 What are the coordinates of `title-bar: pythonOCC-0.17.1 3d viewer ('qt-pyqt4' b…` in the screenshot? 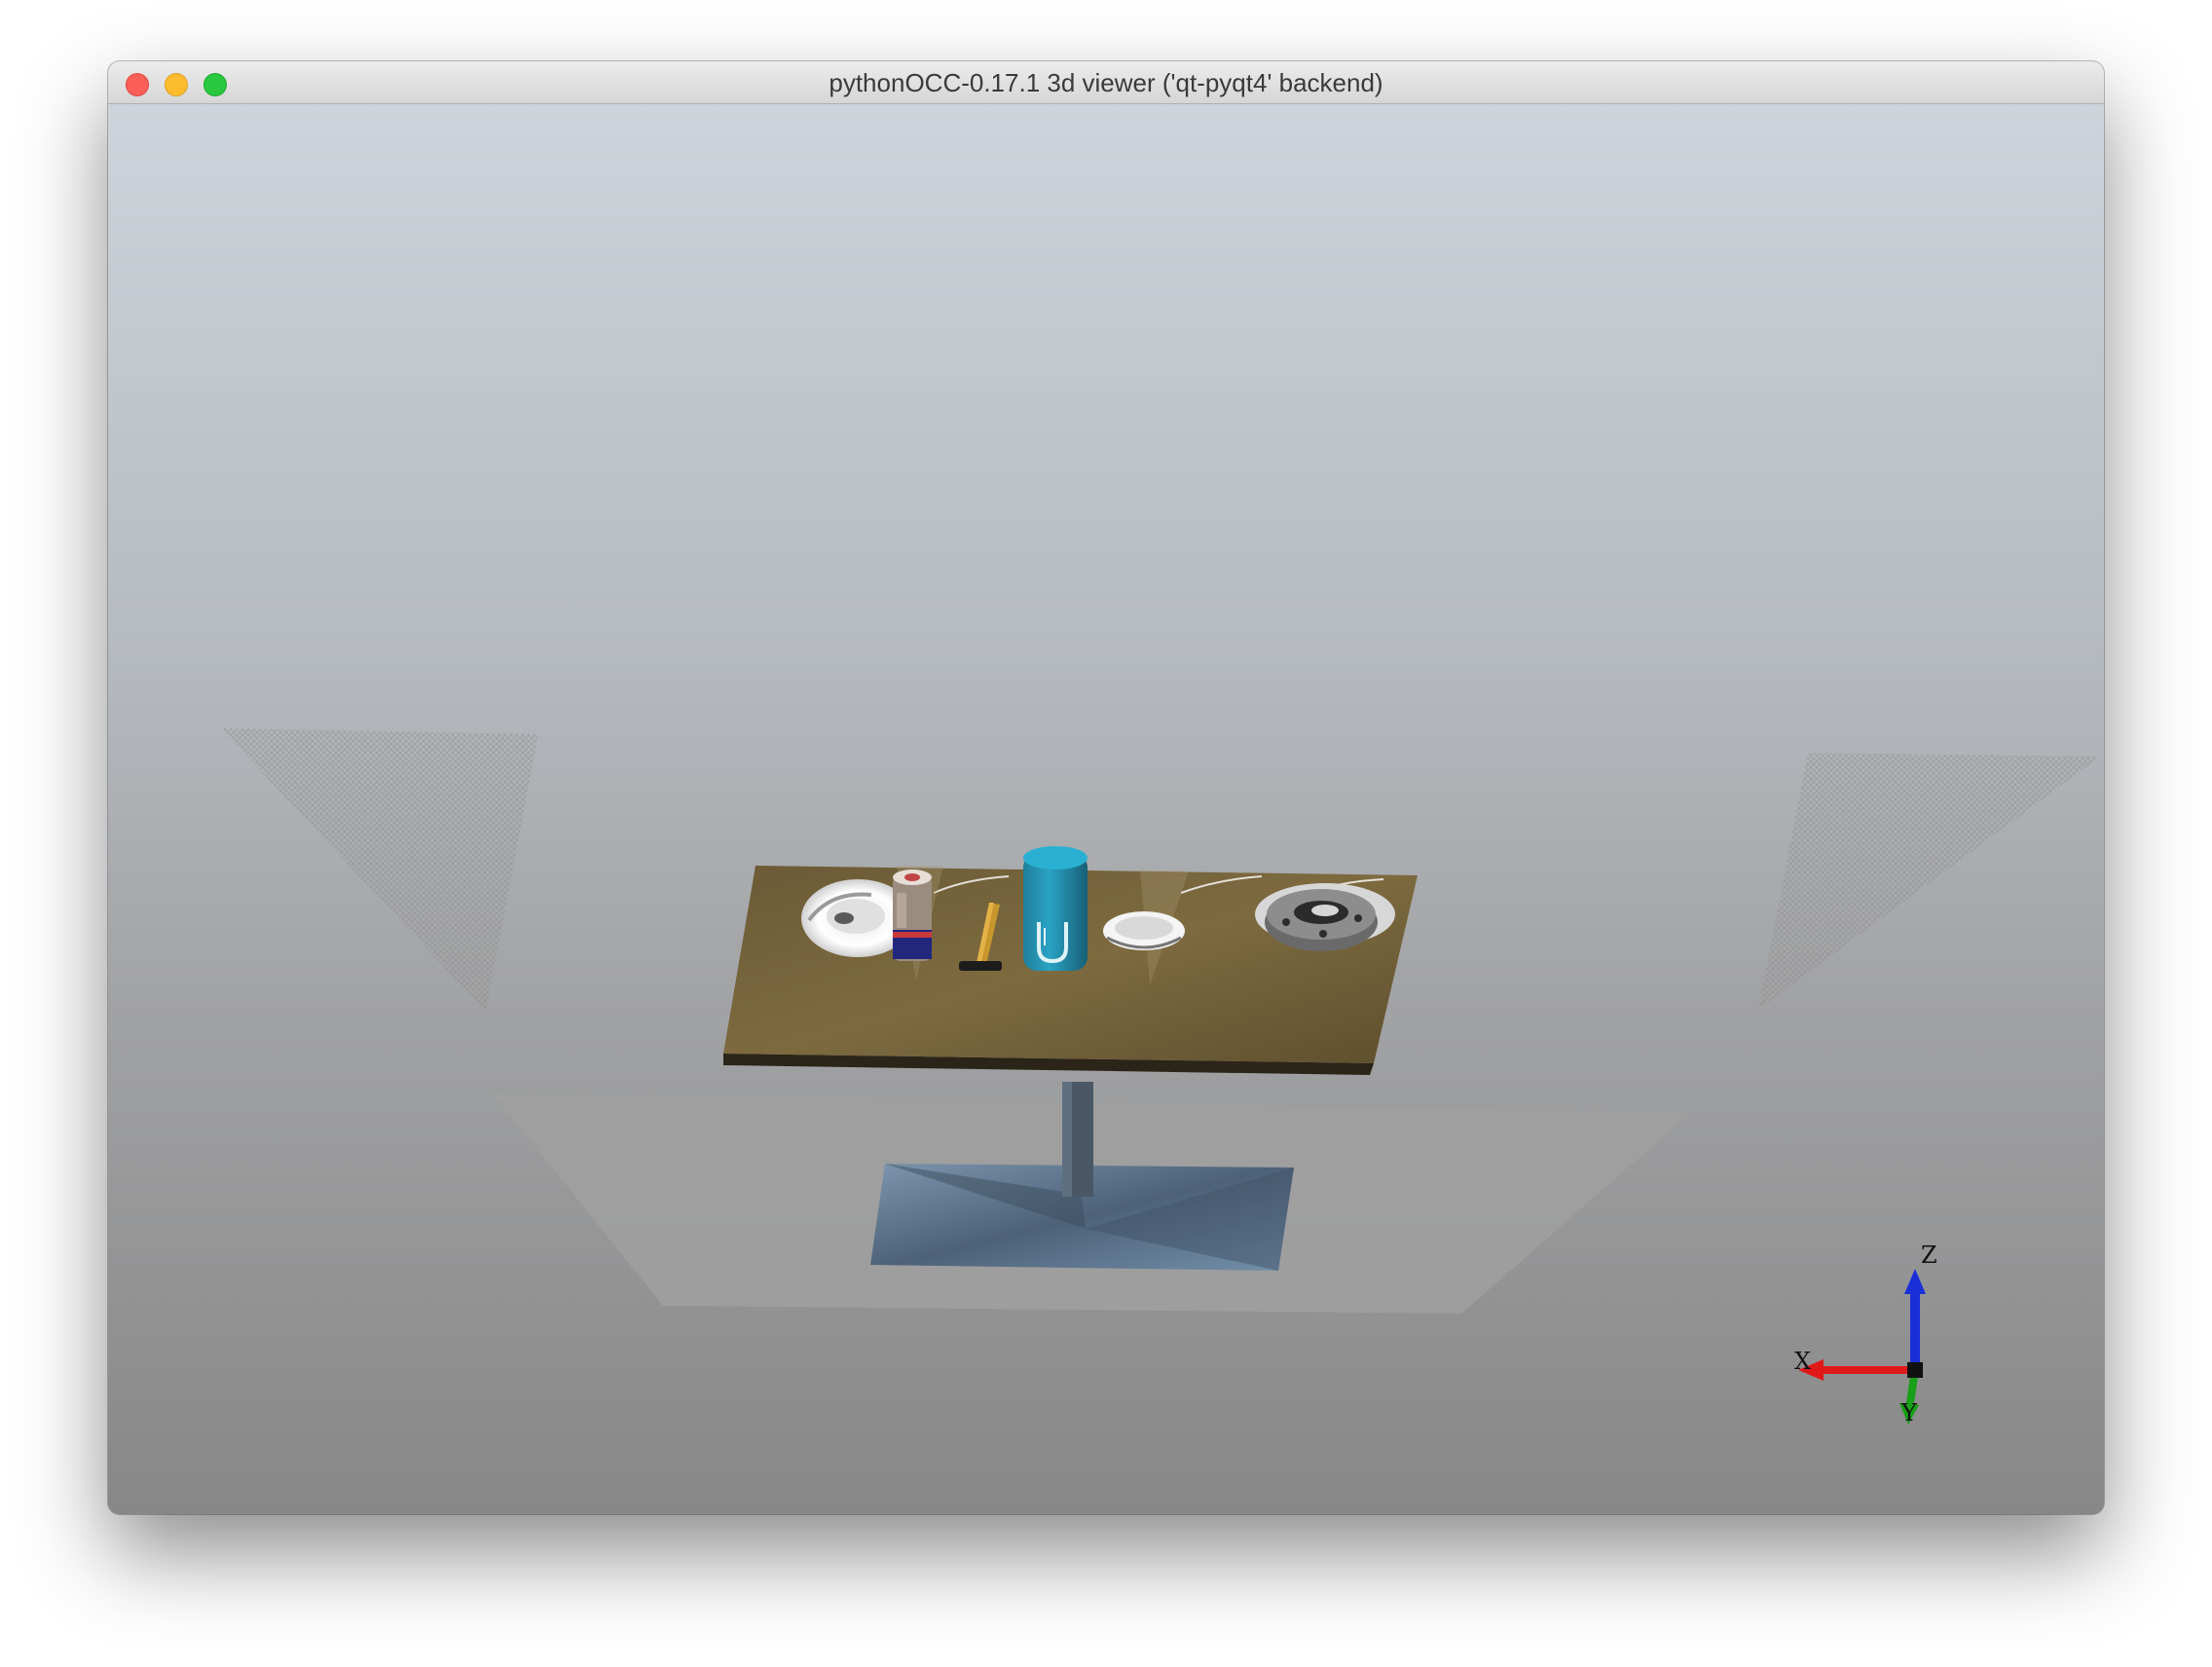 It's located at (1106, 82).